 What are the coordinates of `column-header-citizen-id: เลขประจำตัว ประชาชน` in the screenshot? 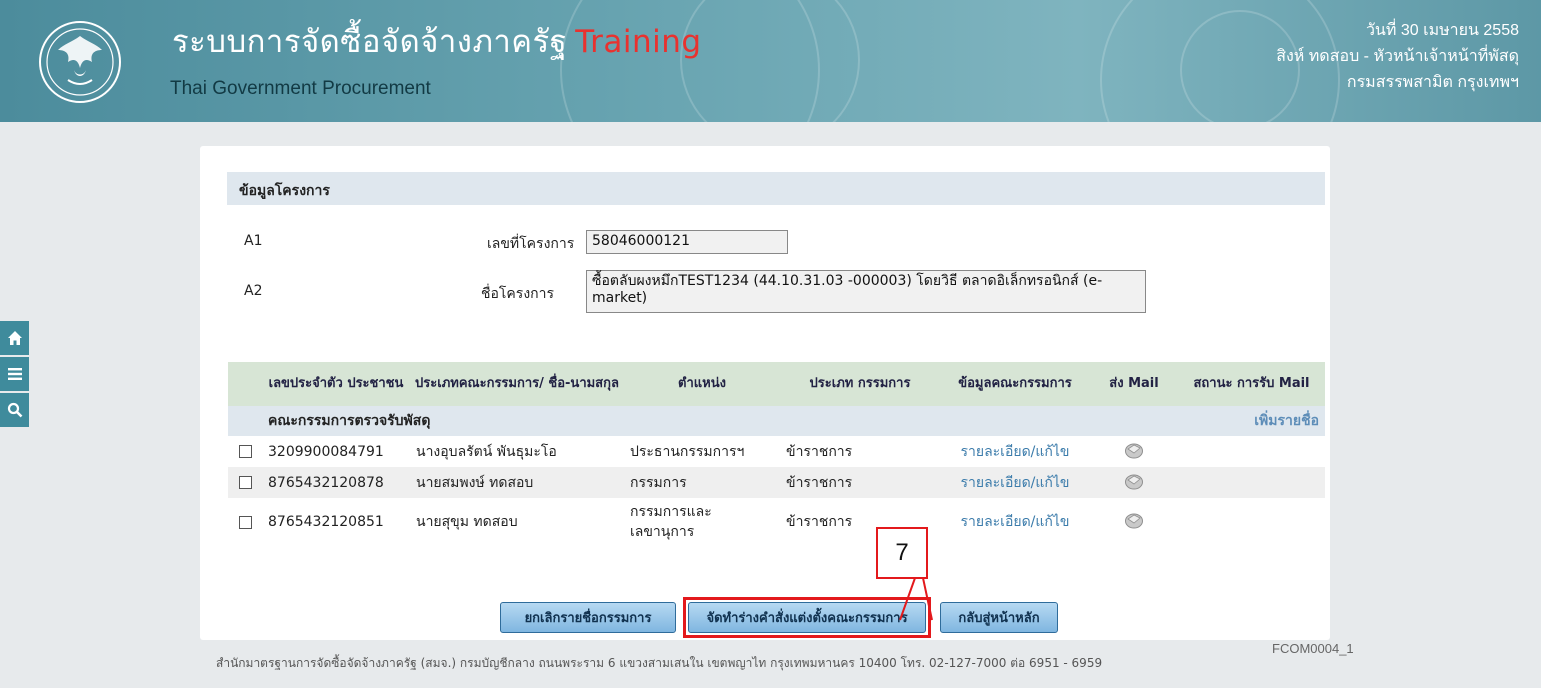 It's located at (336, 384).